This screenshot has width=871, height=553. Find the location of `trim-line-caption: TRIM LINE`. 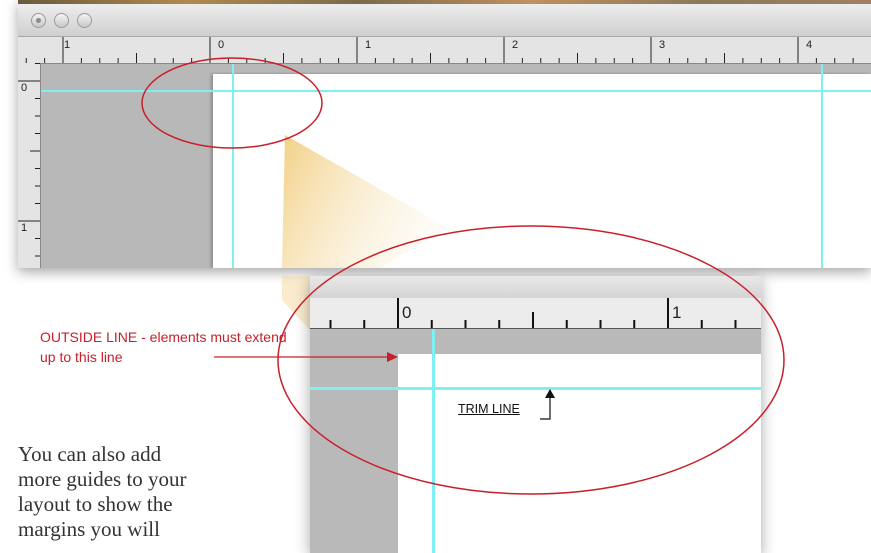

trim-line-caption: TRIM LINE is located at coordinates (489, 409).